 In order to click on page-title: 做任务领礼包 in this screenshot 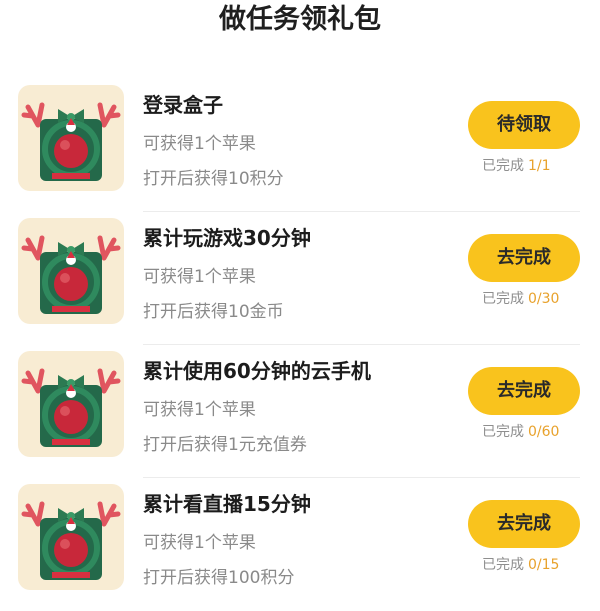, I will do `click(300, 19)`.